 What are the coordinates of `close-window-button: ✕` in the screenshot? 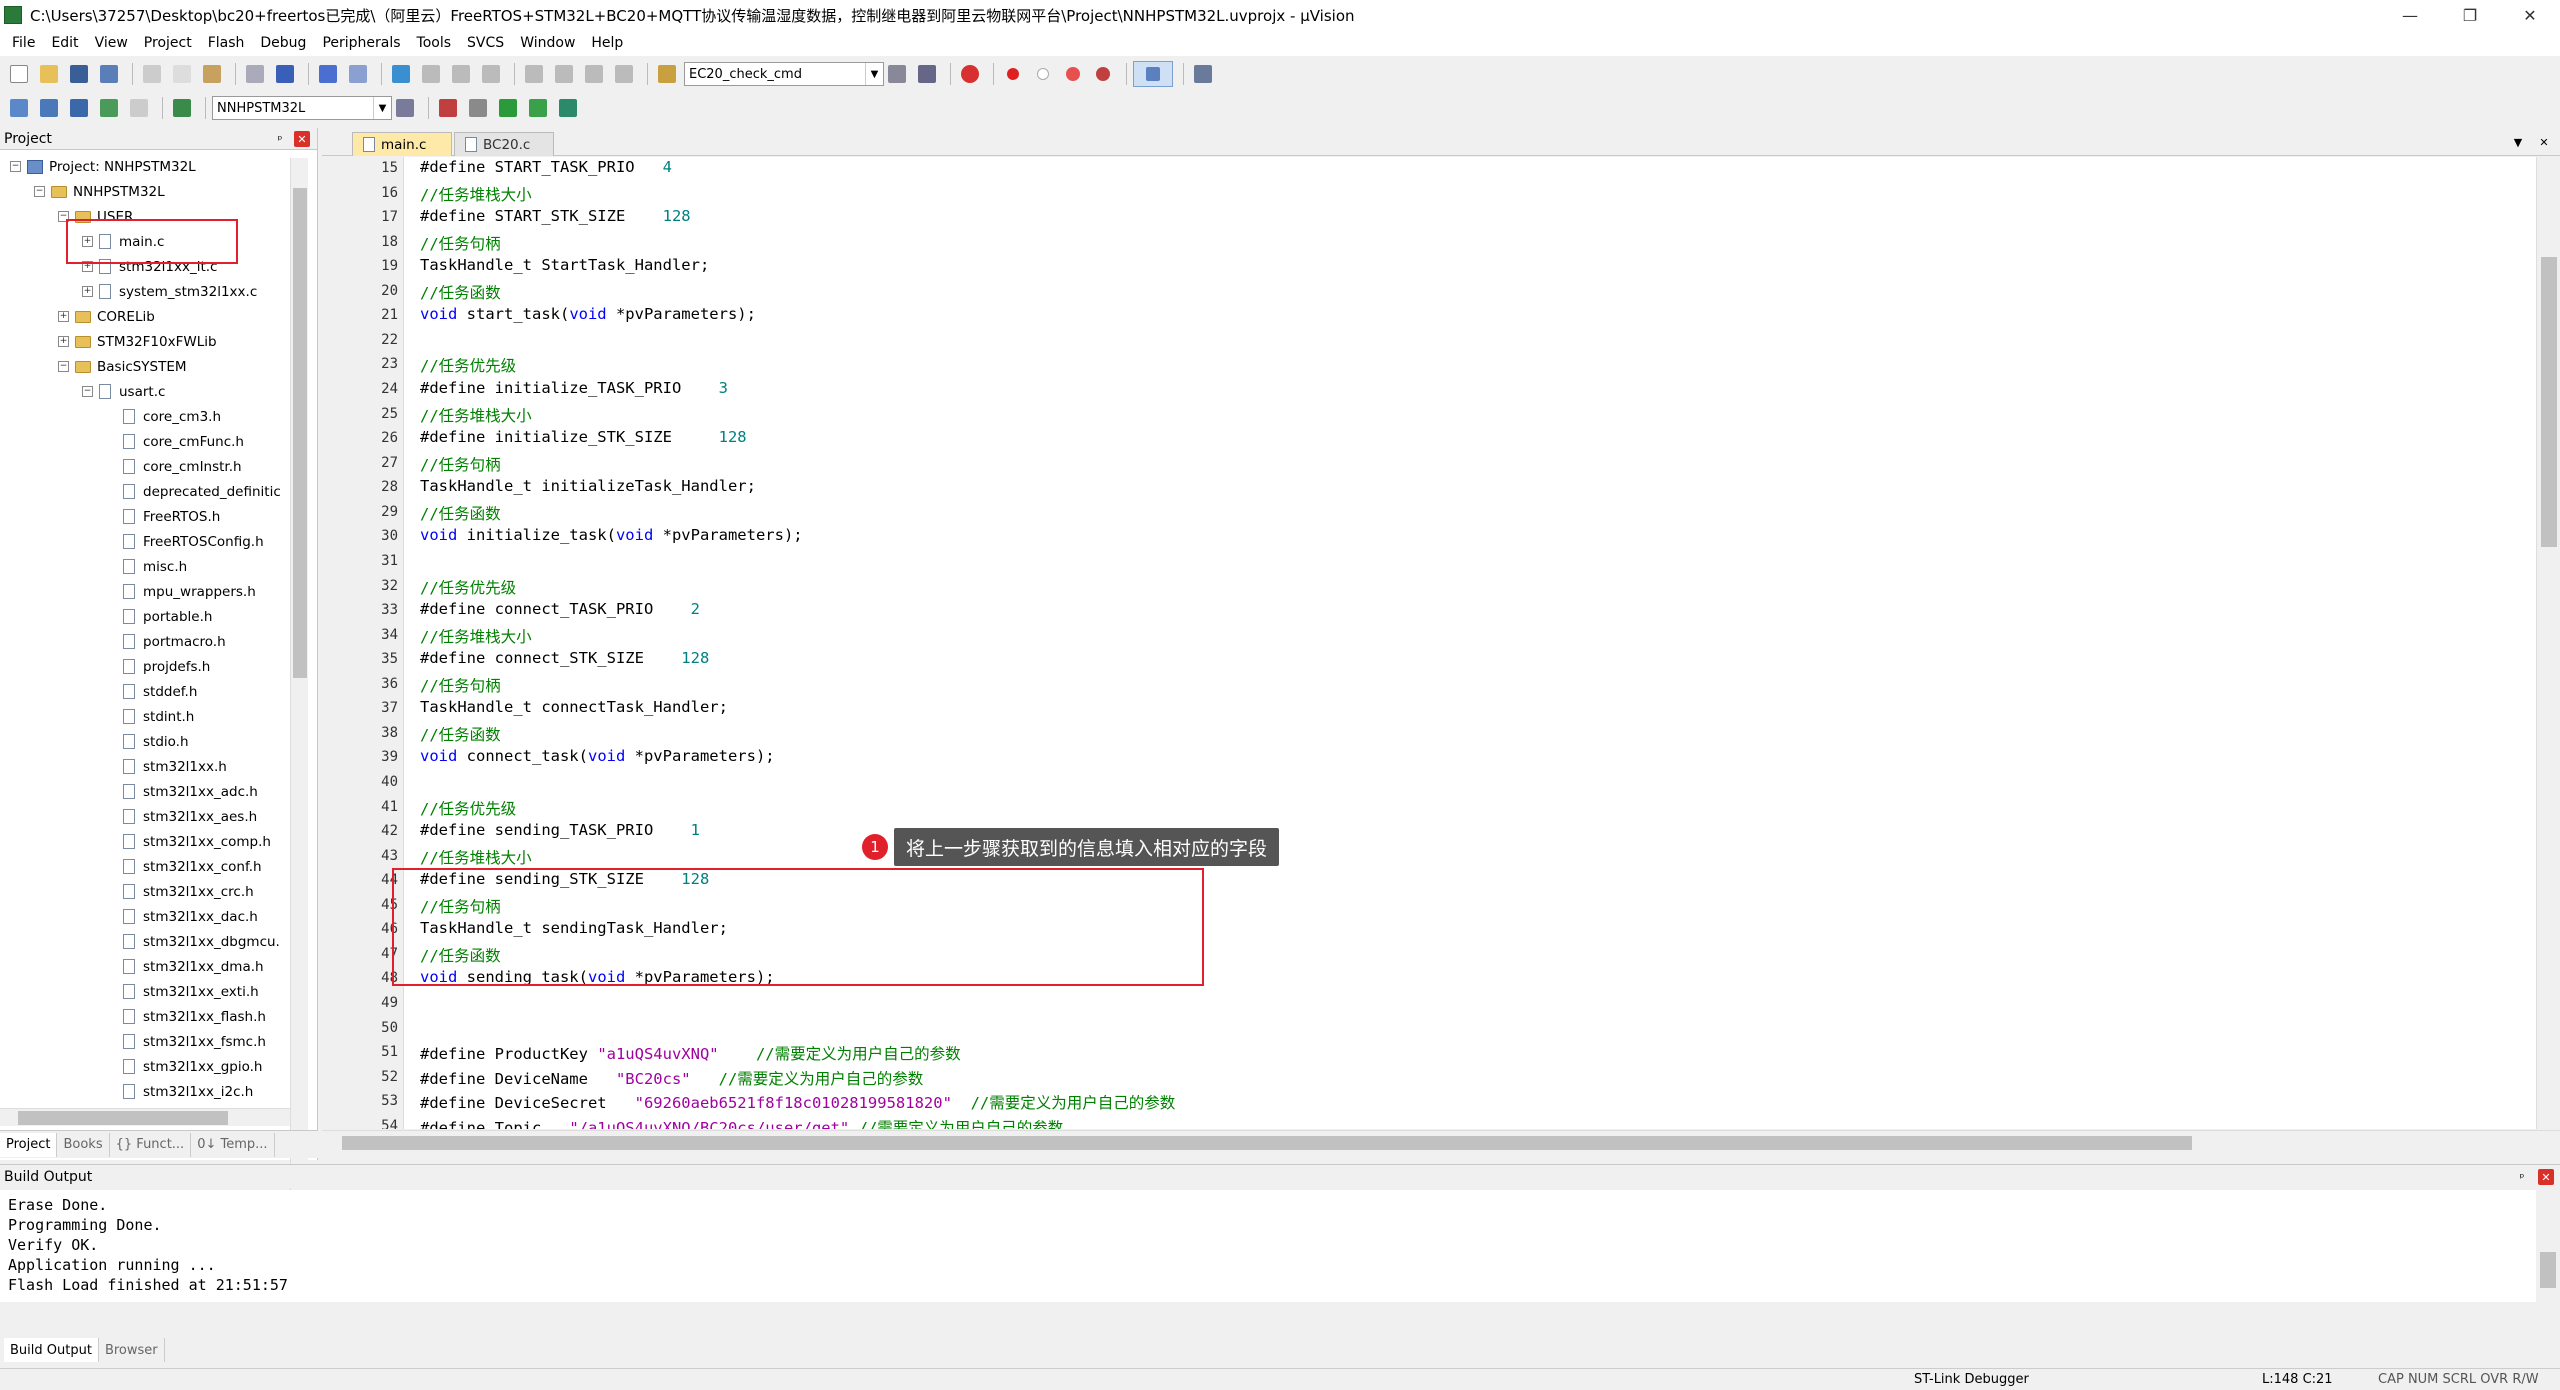 It's located at (2530, 15).